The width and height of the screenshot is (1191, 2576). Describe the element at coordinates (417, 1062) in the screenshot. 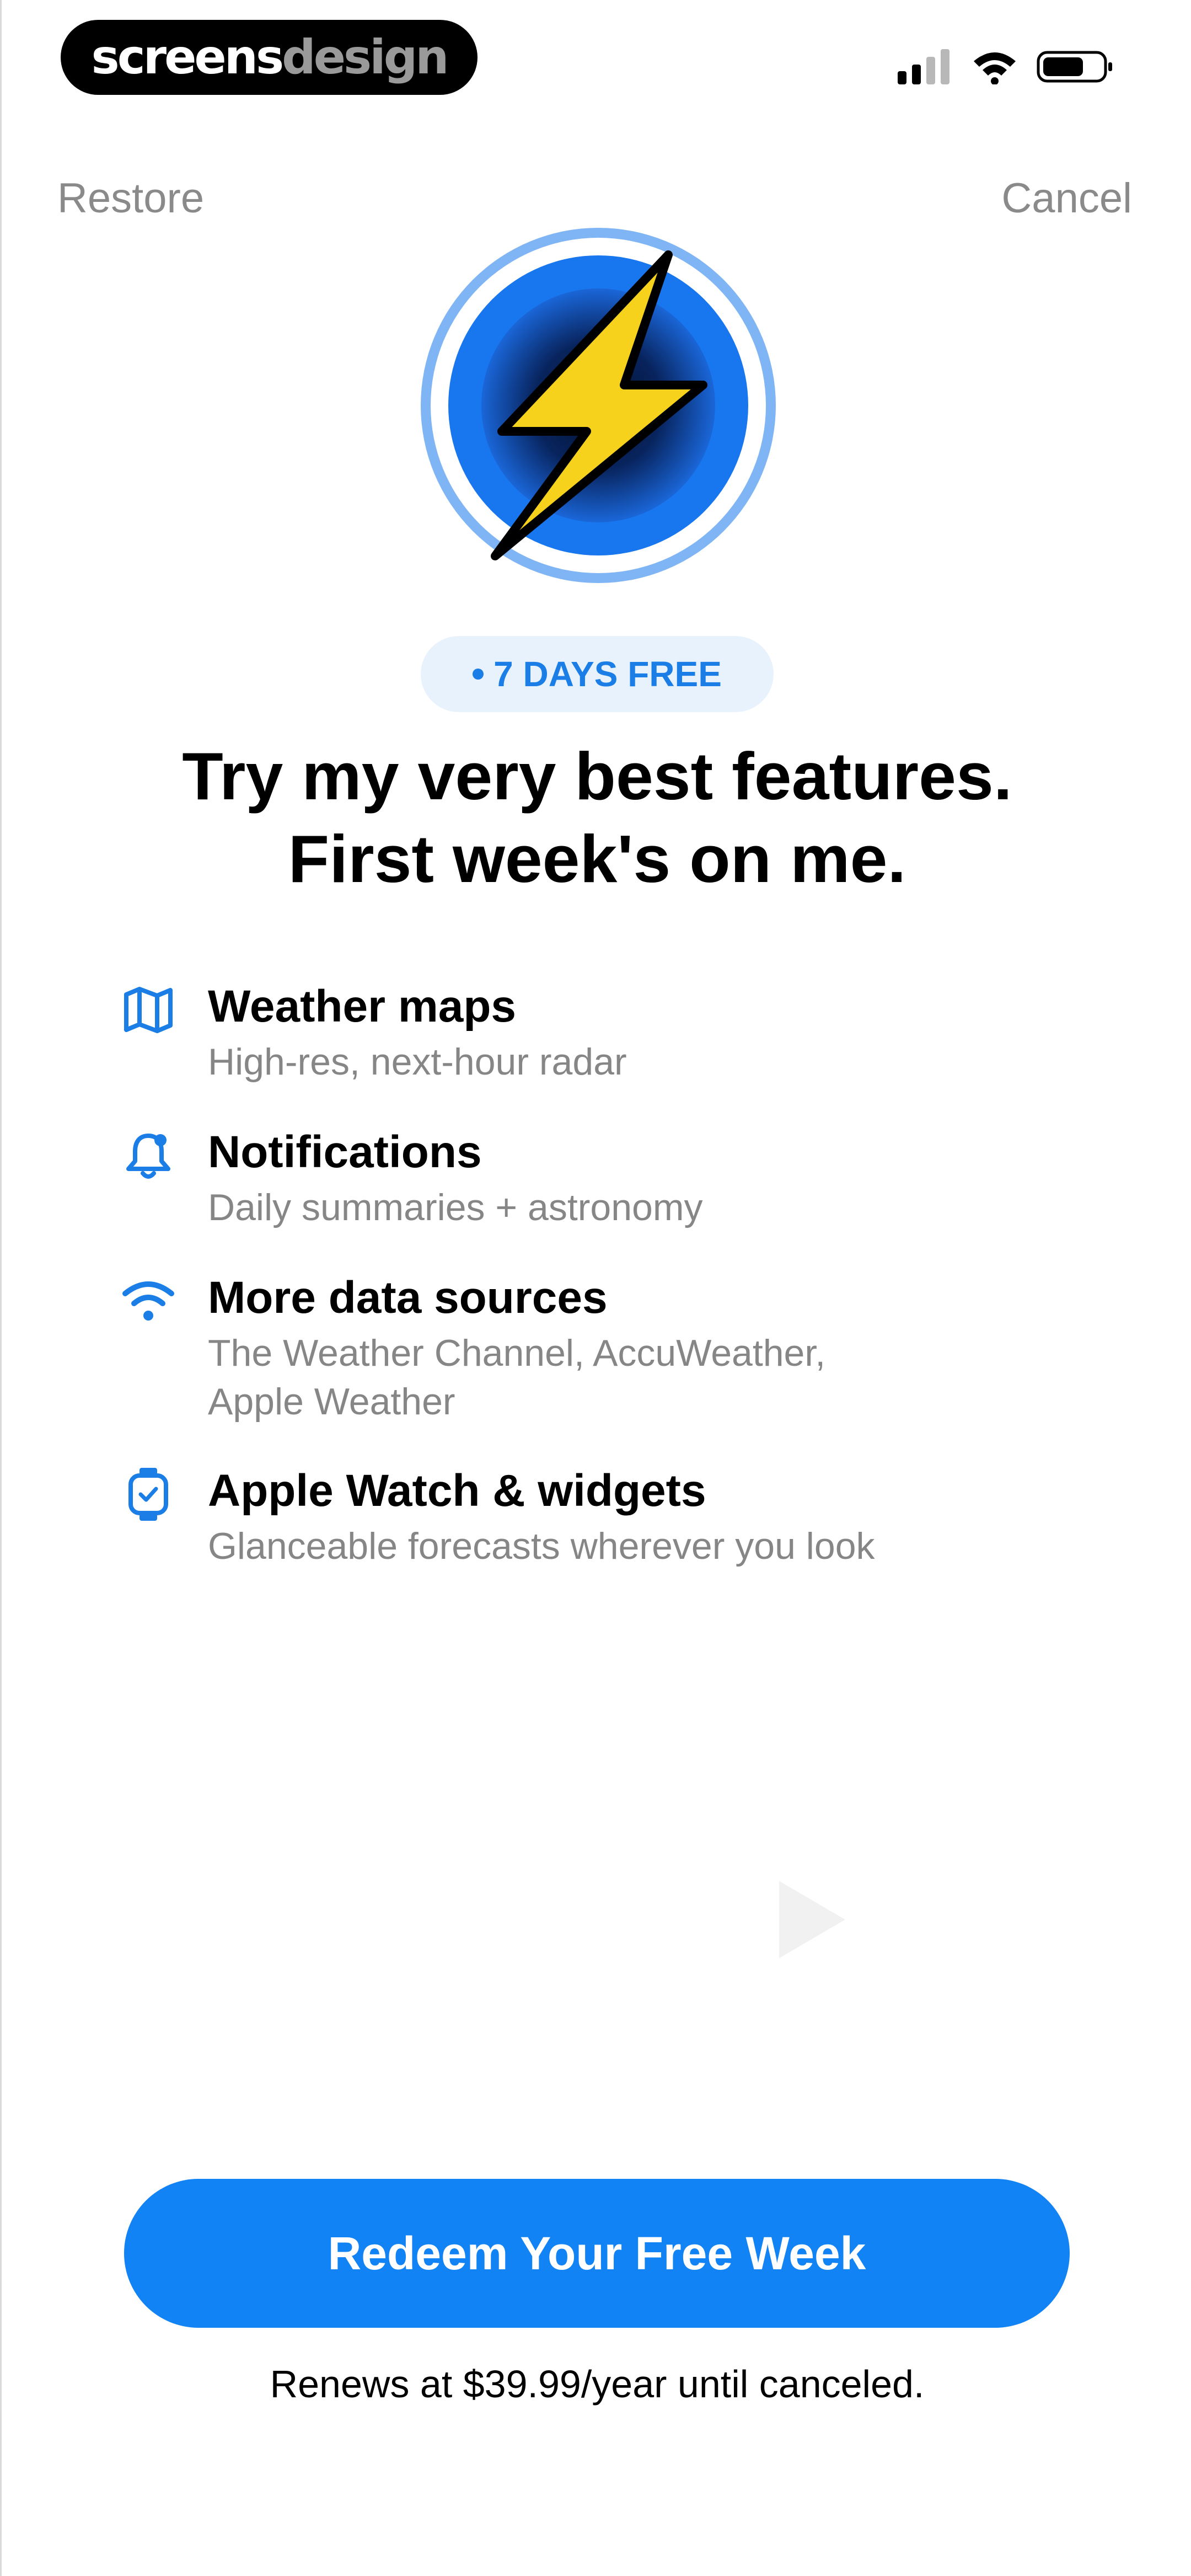

I see `feature-subtitle: High-res, next-hour radar` at that location.